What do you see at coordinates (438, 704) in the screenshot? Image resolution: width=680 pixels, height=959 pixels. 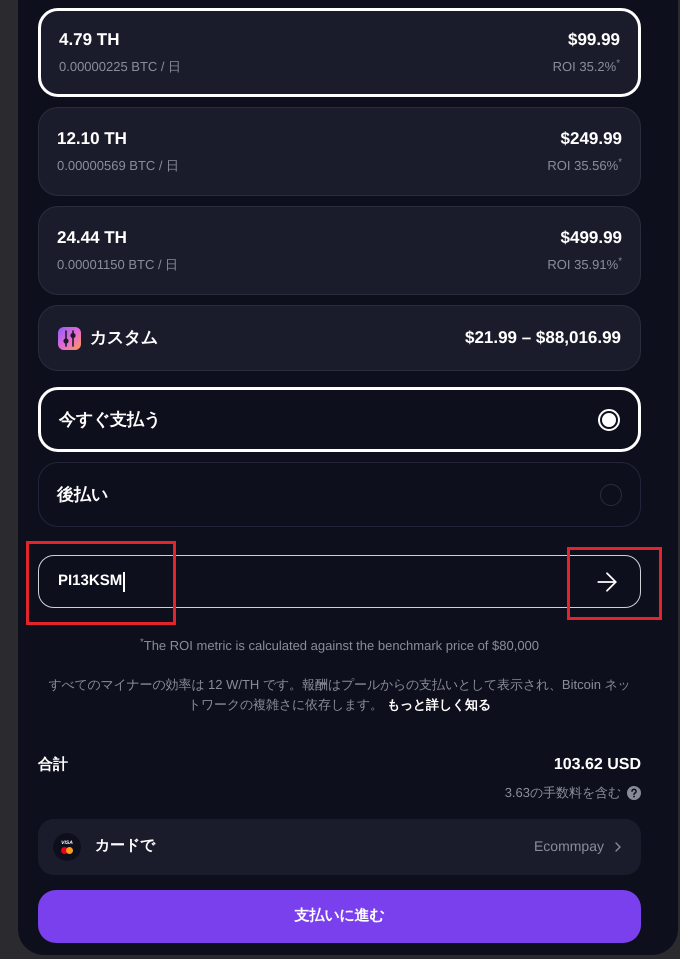 I see `learn-more-link: もっと詳しく知る` at bounding box center [438, 704].